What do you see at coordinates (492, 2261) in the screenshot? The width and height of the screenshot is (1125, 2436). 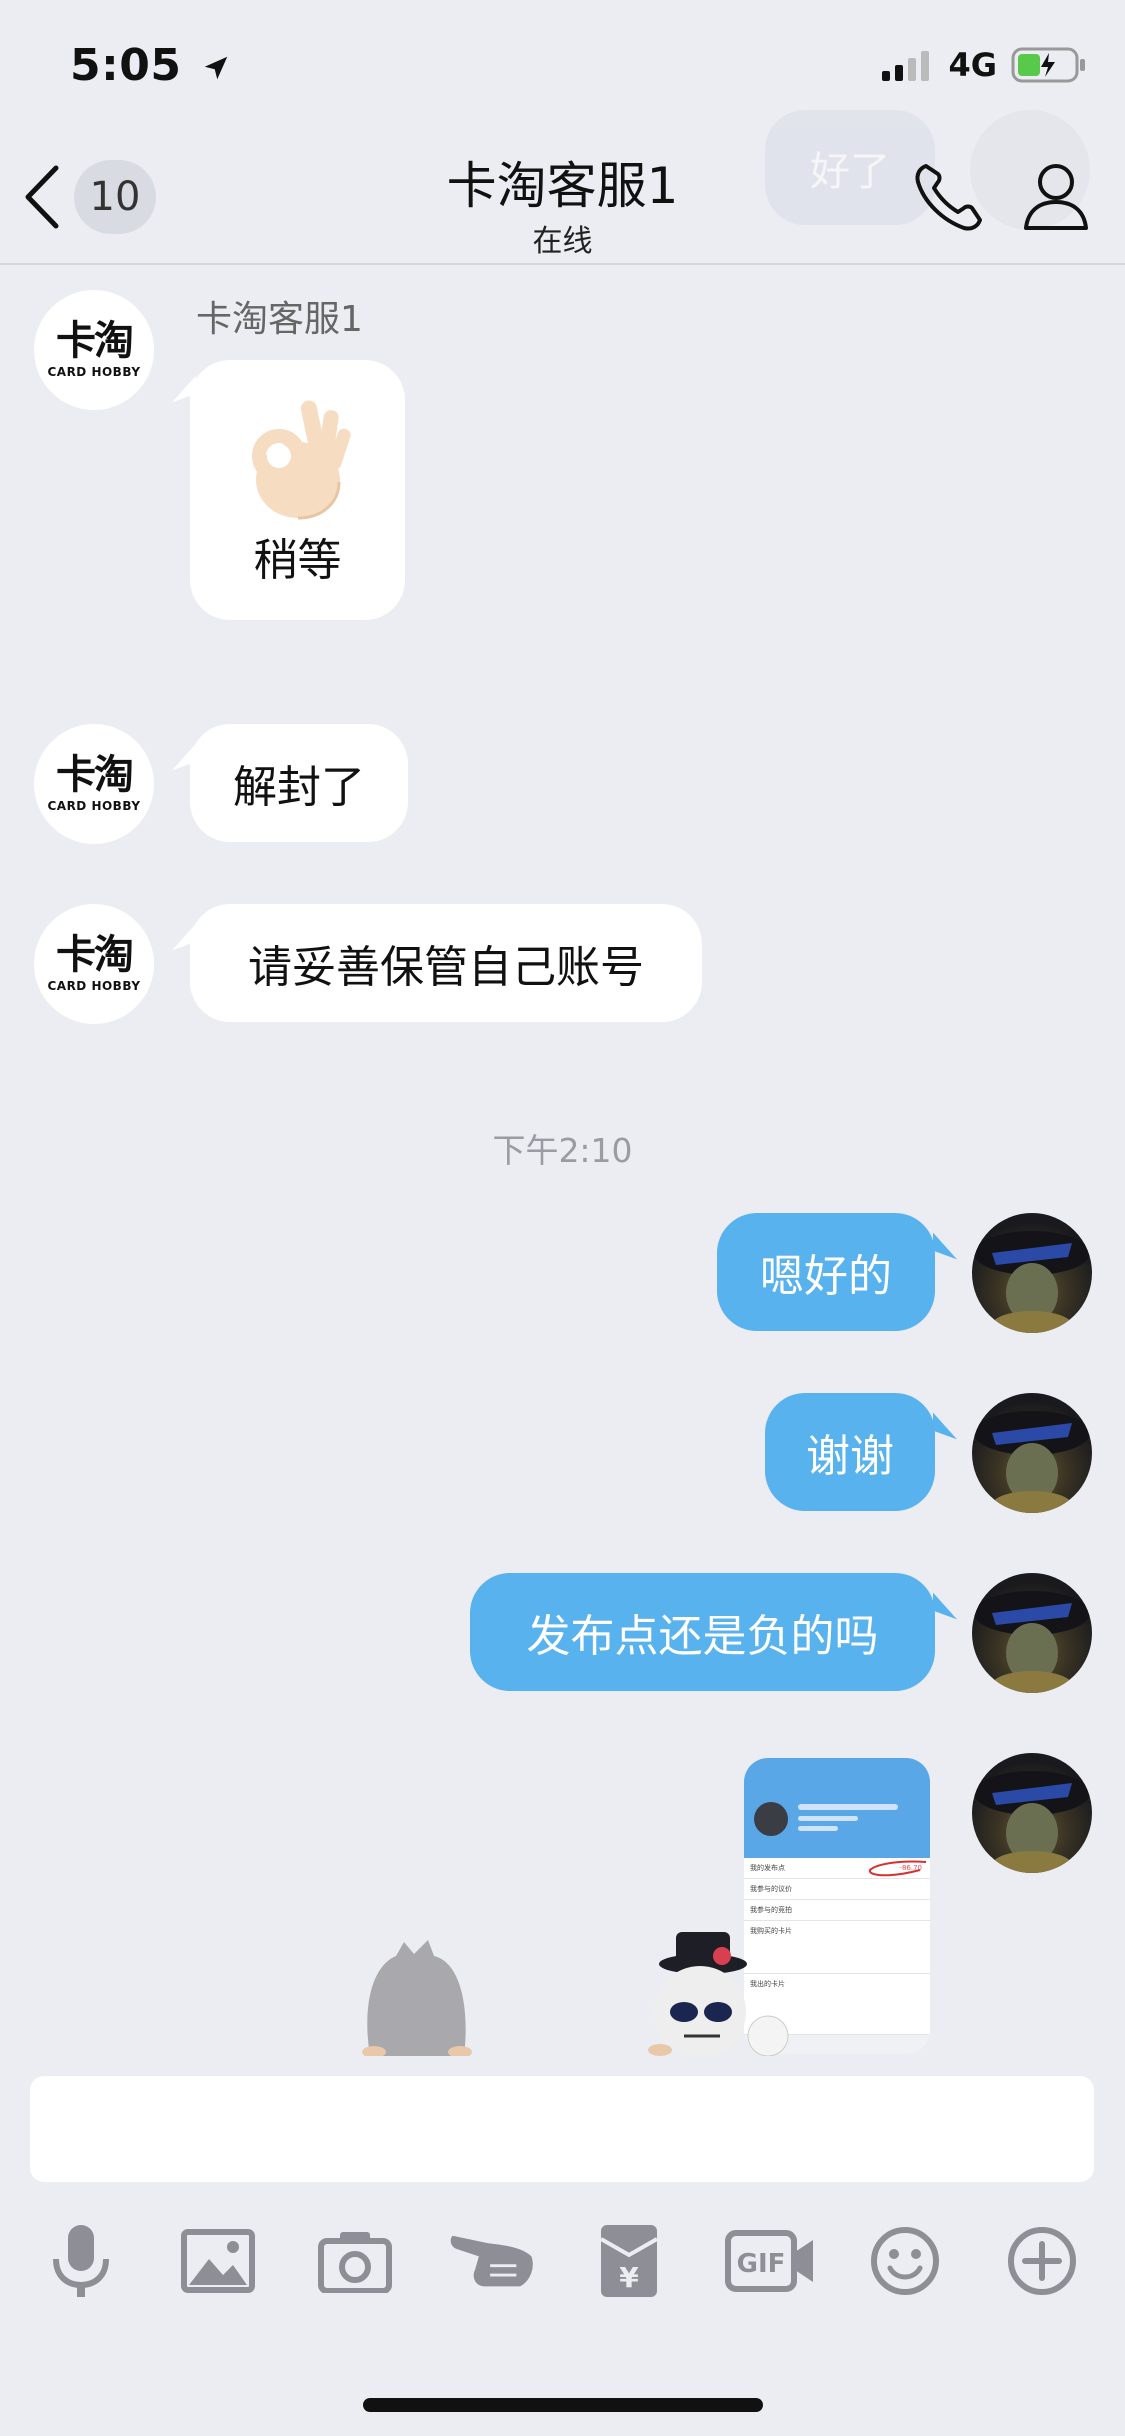 I see `point-hand-icon` at bounding box center [492, 2261].